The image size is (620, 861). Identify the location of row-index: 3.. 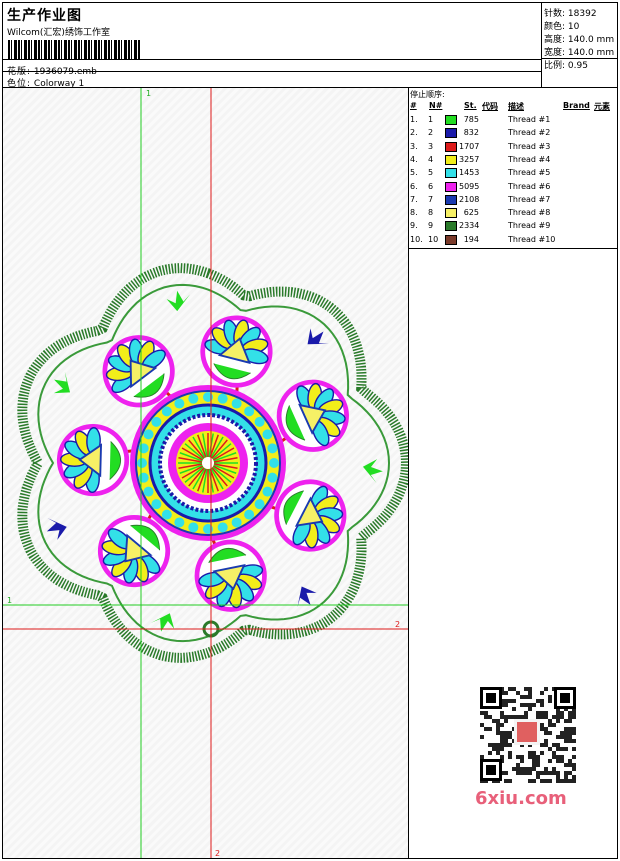
(414, 146).